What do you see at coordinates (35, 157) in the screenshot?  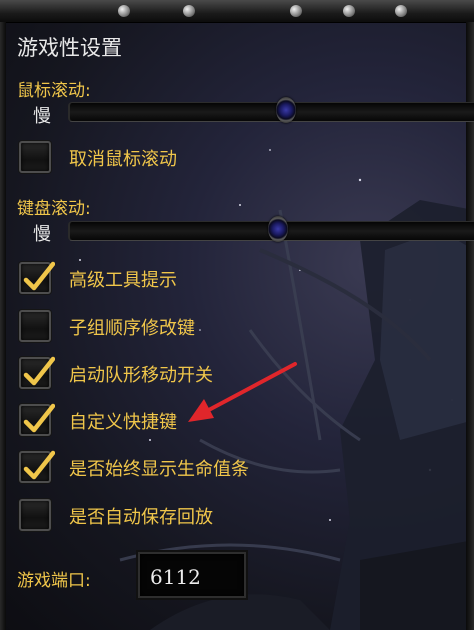 I see `disable-mouse-scroll-checkbox` at bounding box center [35, 157].